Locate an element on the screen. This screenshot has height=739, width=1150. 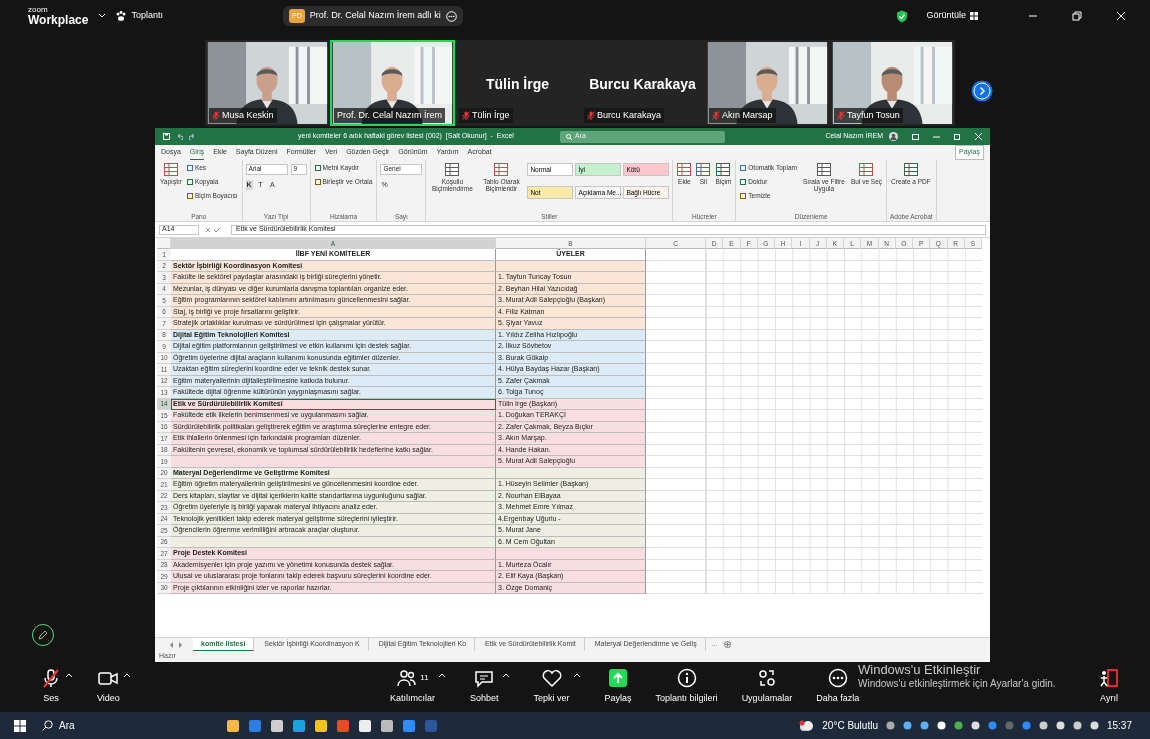
info-icon is located at coordinates (686, 678).